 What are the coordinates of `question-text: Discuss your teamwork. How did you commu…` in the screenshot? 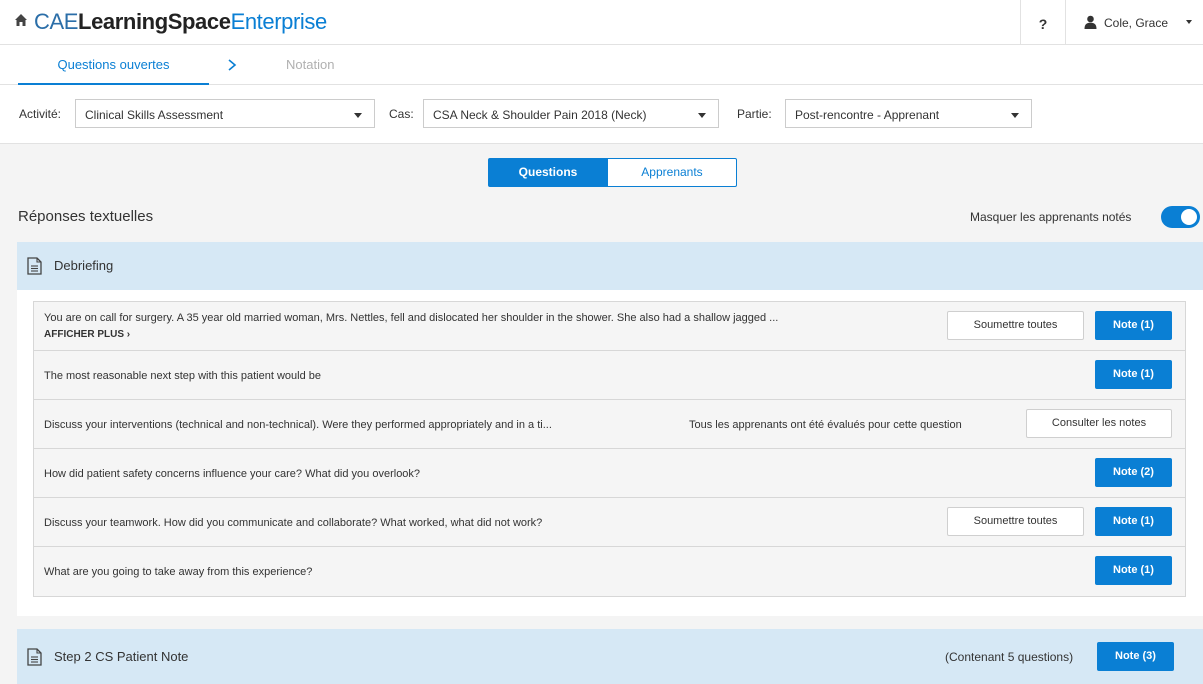 It's located at (293, 523).